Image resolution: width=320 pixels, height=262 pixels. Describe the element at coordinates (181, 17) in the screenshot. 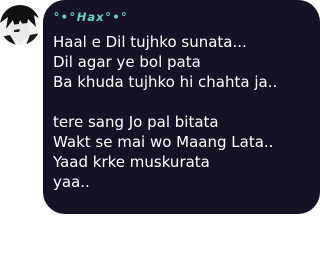

I see `sender-name: °•°𝙃𝙖𝙭°•°` at that location.